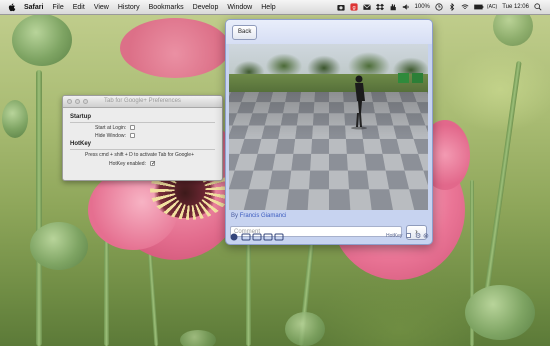 Image resolution: width=550 pixels, height=346 pixels. What do you see at coordinates (235, 216) in the screenshot?
I see `byline-prefix: By` at bounding box center [235, 216].